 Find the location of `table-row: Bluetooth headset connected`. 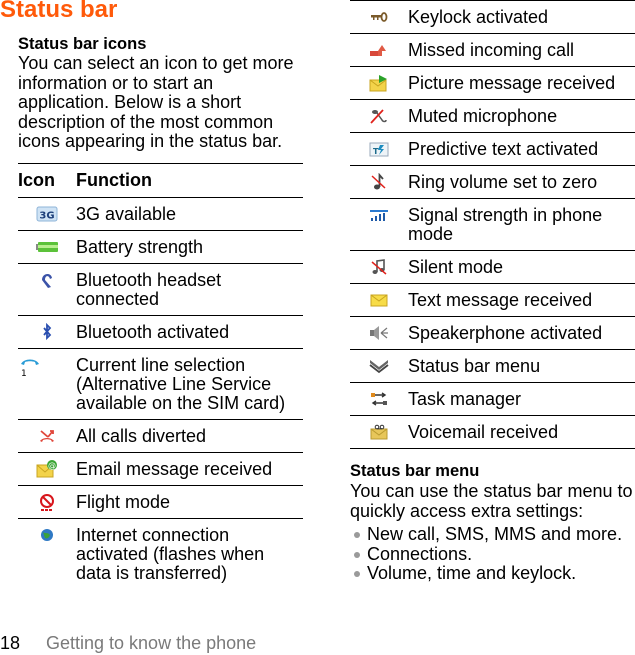

table-row: Bluetooth headset connected is located at coordinates (160, 289).